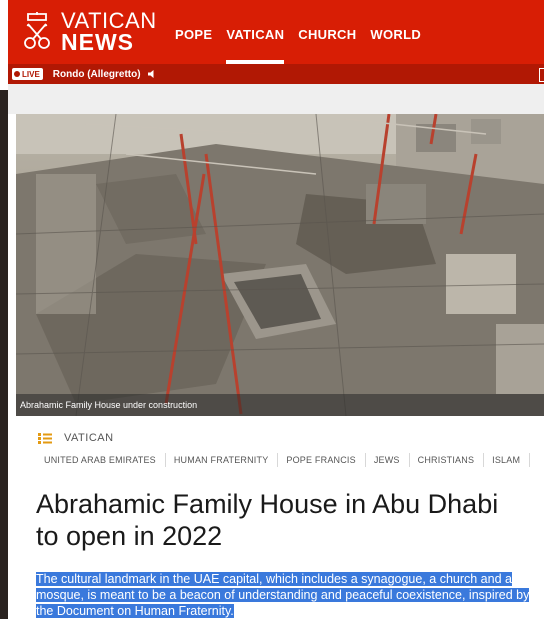 The image size is (544, 619). What do you see at coordinates (276, 99) in the screenshot?
I see `page-spacer` at bounding box center [276, 99].